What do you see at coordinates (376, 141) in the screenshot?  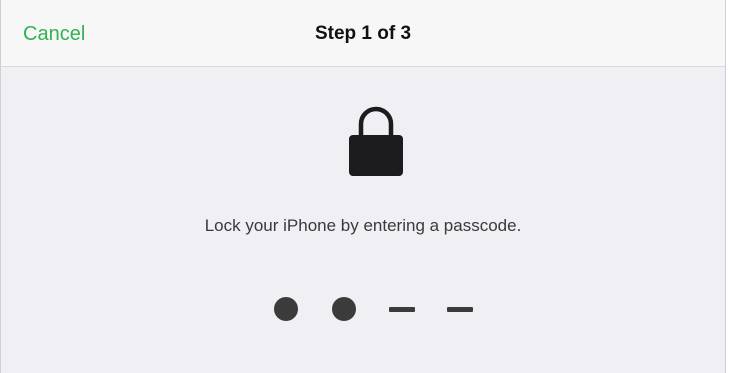 I see `lock-icon` at bounding box center [376, 141].